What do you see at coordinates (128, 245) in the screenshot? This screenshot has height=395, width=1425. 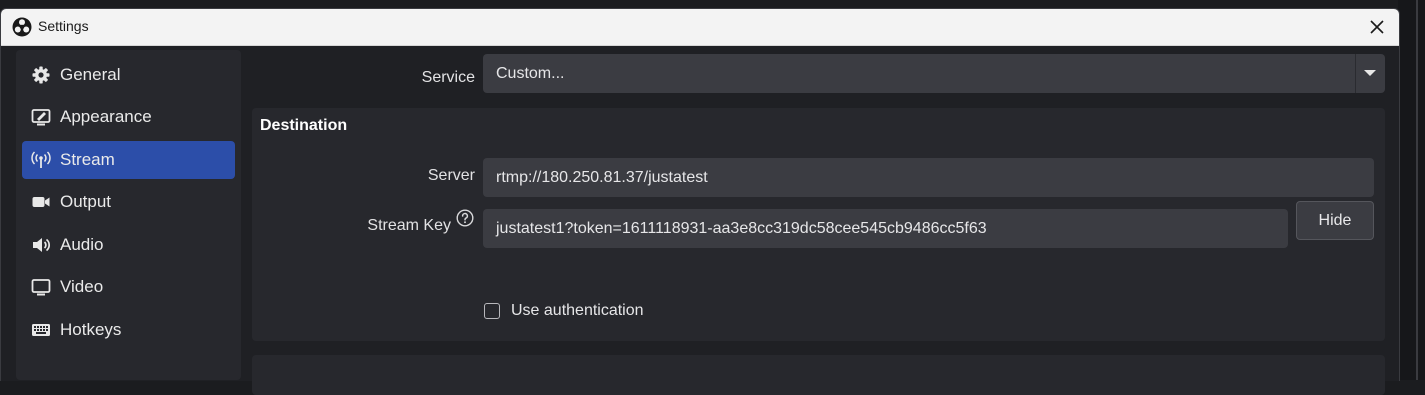 I see `sidebar-item-audio: Audio` at bounding box center [128, 245].